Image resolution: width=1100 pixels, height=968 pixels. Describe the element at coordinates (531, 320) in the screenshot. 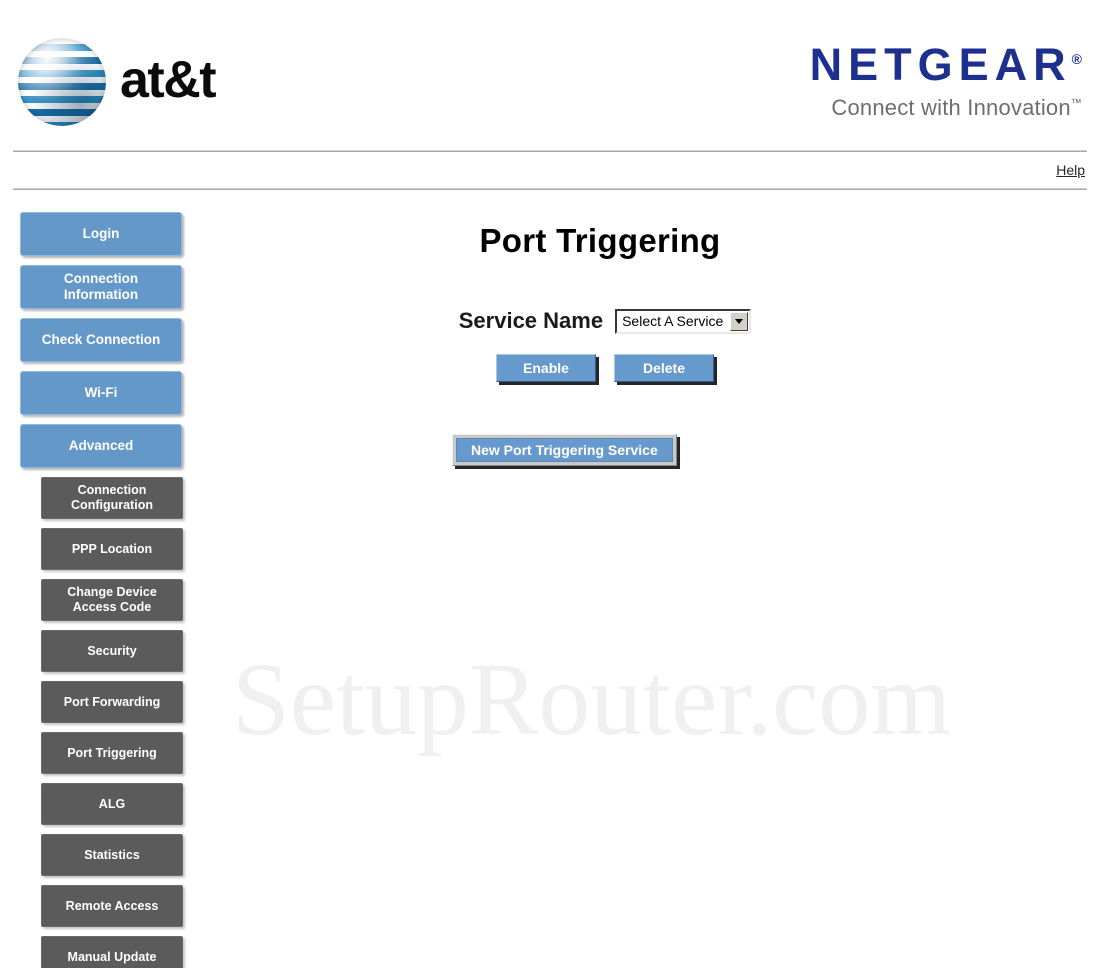

I see `service-name-label: Service Name` at that location.